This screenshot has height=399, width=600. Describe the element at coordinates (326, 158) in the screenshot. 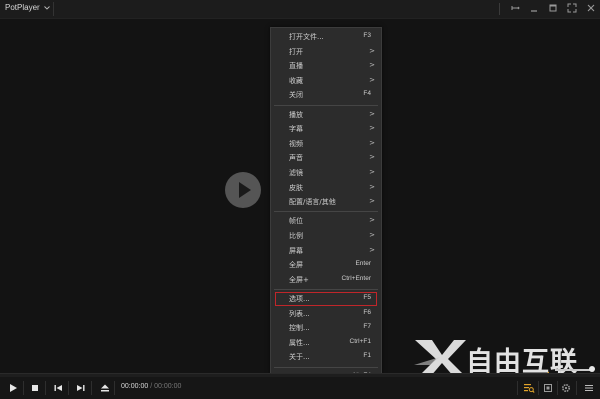

I see `menu-item: 声音 >` at that location.